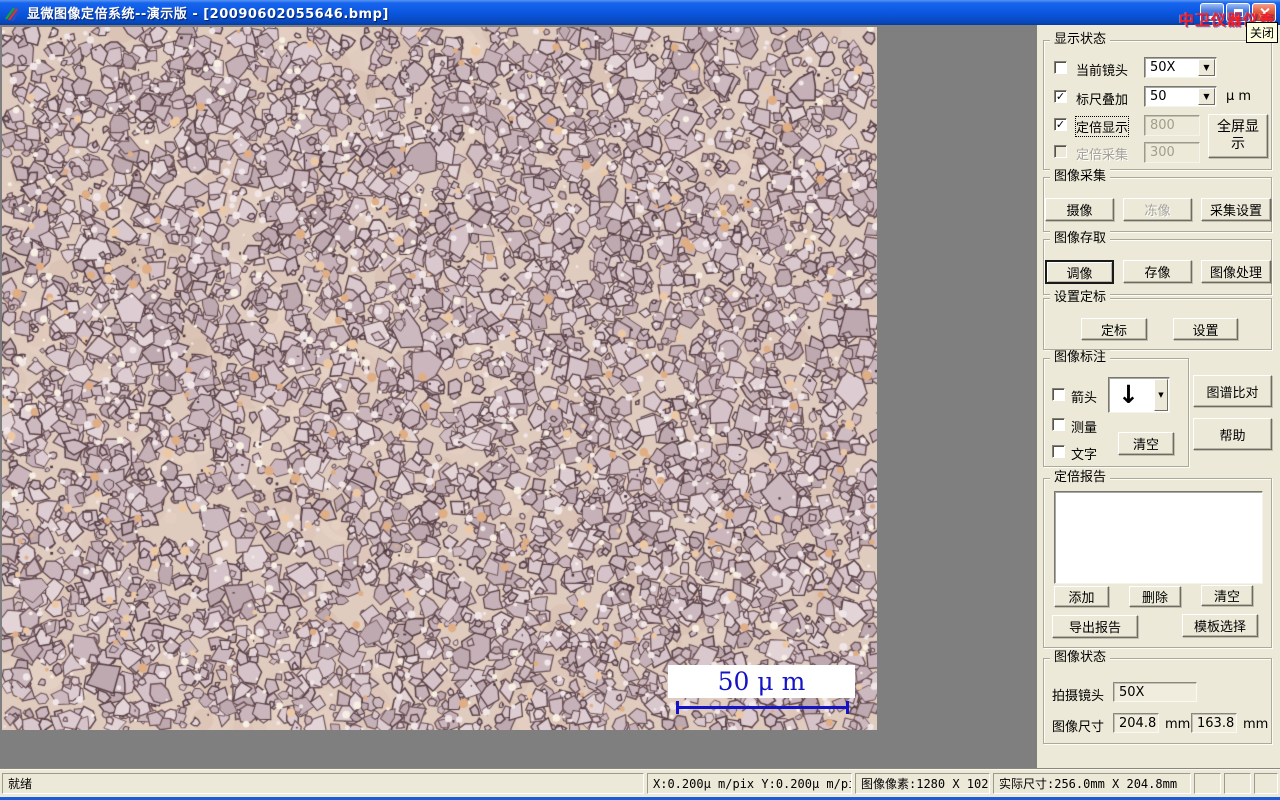 The image size is (1280, 800). I want to click on group-title: 显示状态, so click(1080, 40).